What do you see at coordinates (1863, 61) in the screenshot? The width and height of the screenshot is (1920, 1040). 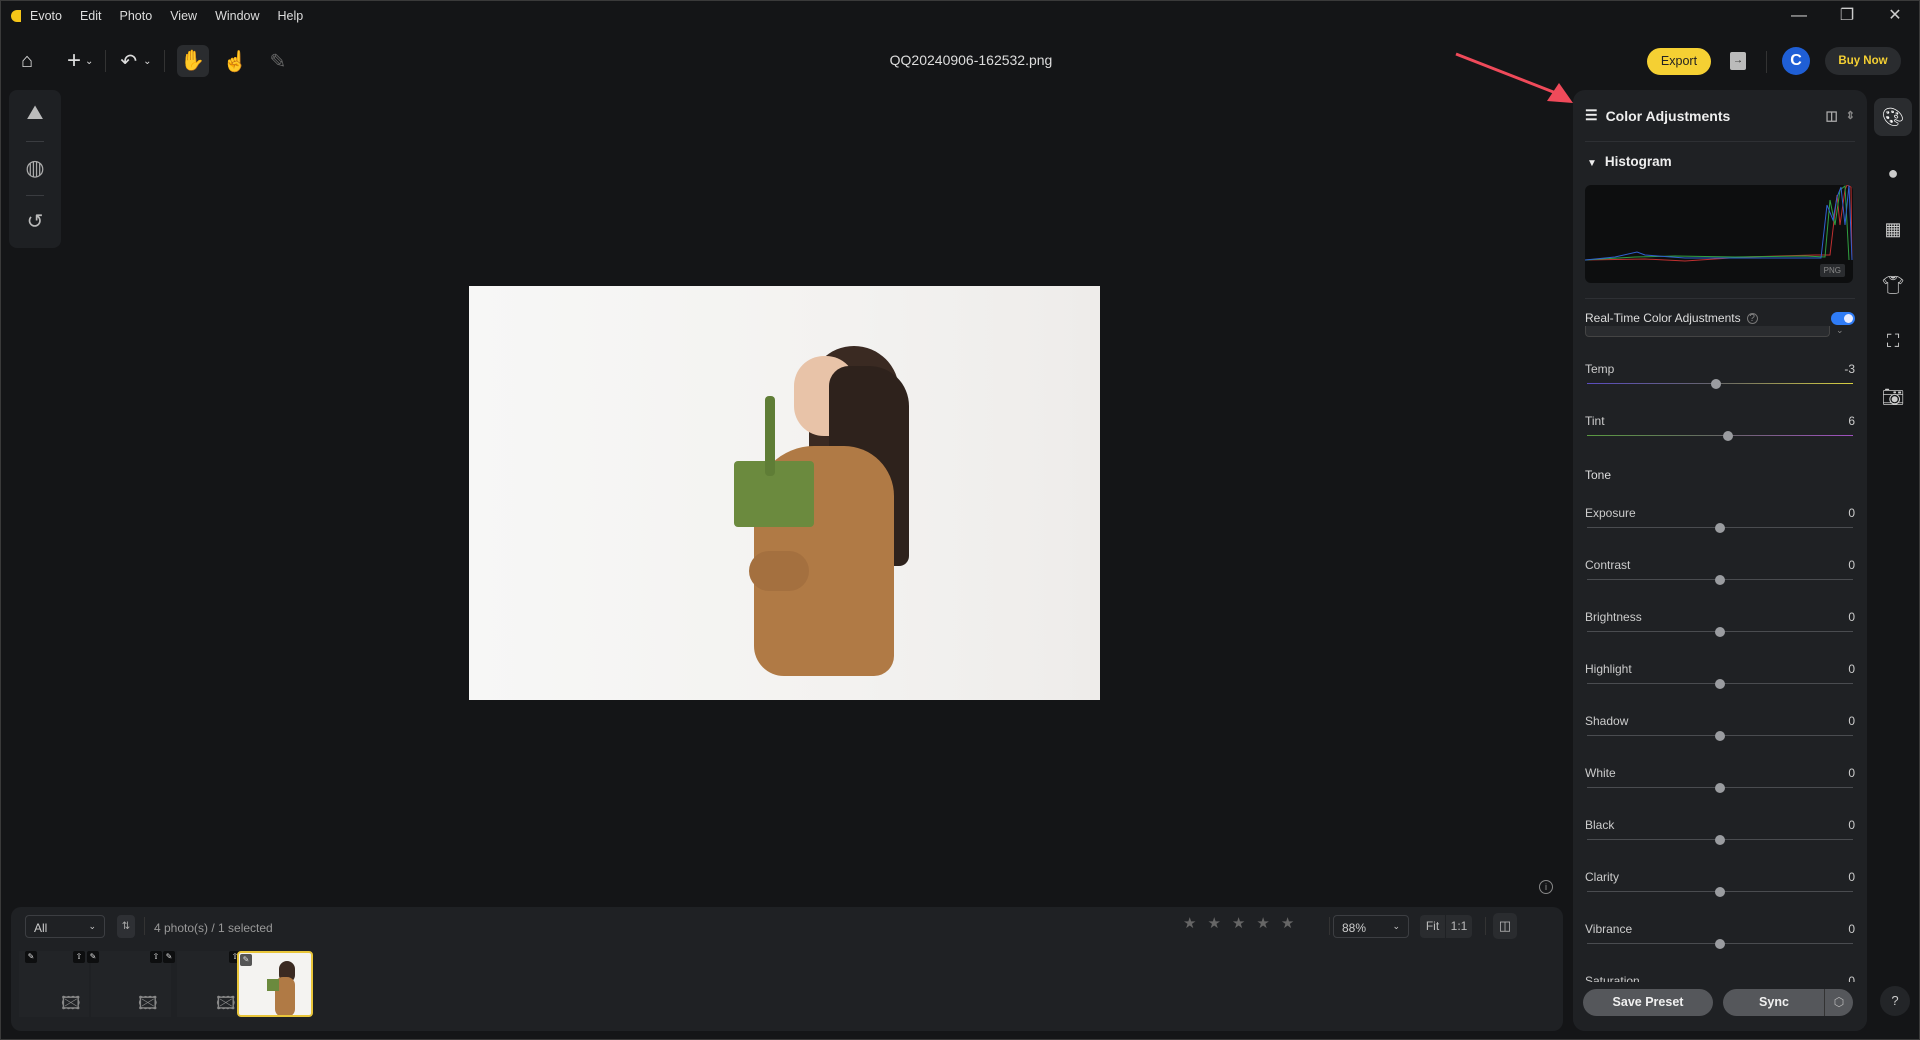 I see `buy-now-button: Buy Now` at bounding box center [1863, 61].